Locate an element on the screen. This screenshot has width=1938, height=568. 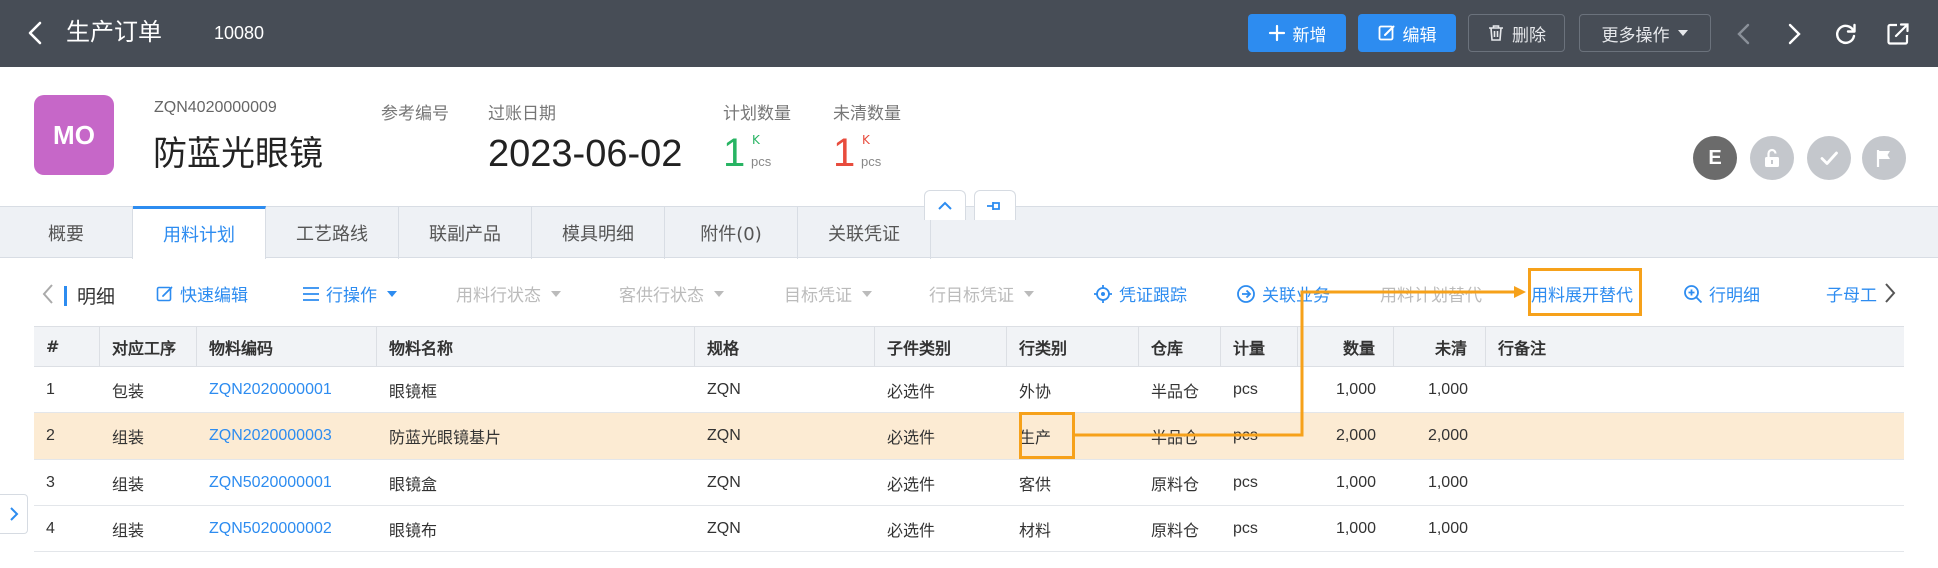
open-external-icon is located at coordinates (1898, 34).